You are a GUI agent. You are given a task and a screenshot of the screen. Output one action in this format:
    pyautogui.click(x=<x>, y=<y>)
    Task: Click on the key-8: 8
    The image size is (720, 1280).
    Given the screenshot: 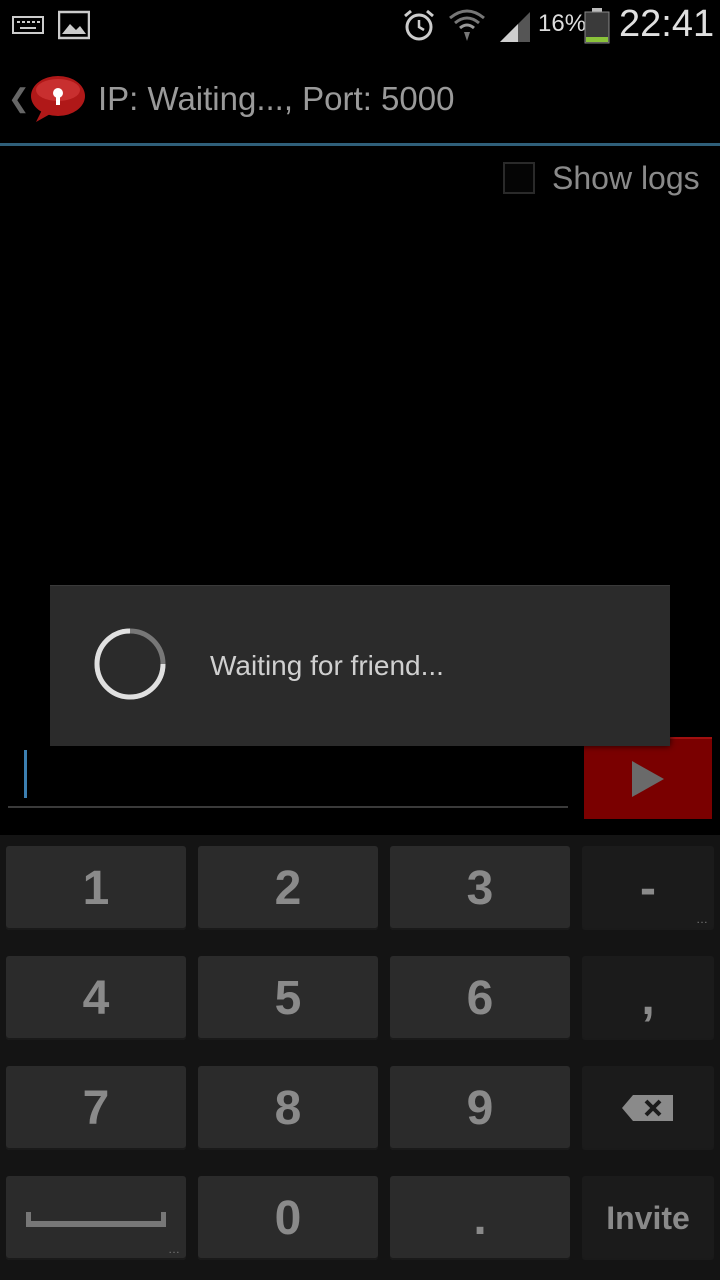 What is the action you would take?
    pyautogui.click(x=288, y=1108)
    